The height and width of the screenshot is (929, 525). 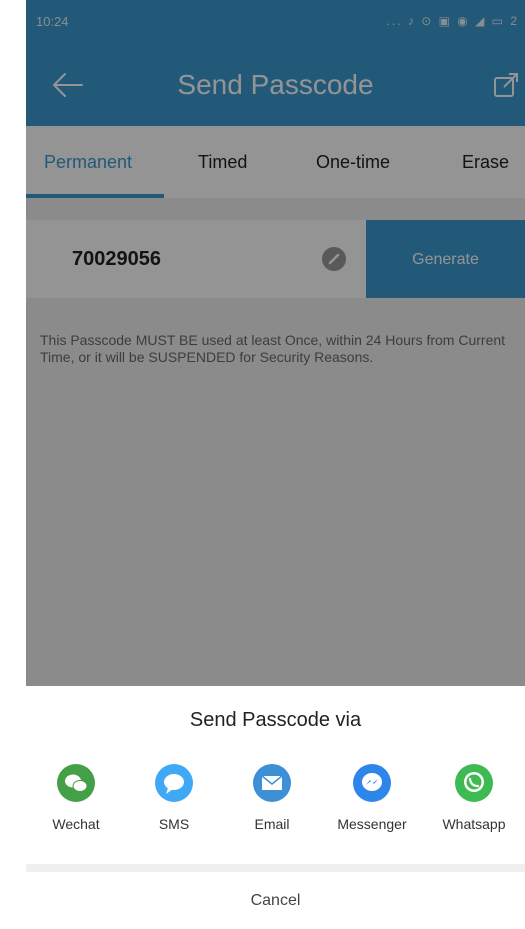 I want to click on share-option-sms: SMS, so click(x=174, y=805).